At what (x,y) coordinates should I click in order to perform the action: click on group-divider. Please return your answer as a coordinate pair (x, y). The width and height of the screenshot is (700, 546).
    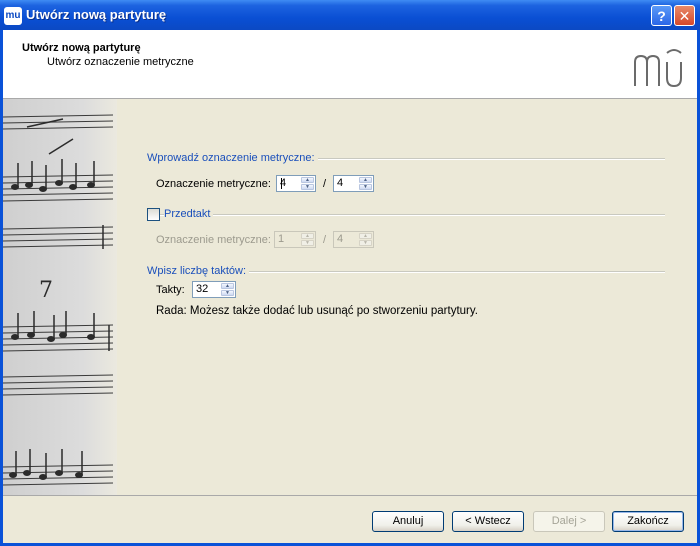
    Looking at the image, I should click on (406, 215).